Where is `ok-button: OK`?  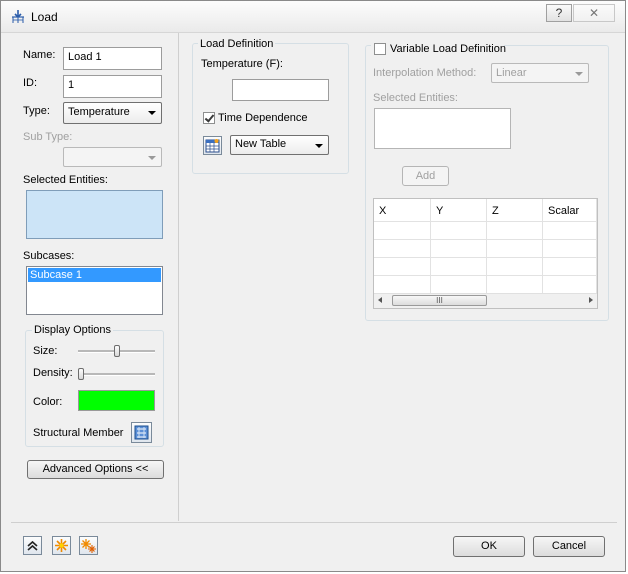 ok-button: OK is located at coordinates (489, 546).